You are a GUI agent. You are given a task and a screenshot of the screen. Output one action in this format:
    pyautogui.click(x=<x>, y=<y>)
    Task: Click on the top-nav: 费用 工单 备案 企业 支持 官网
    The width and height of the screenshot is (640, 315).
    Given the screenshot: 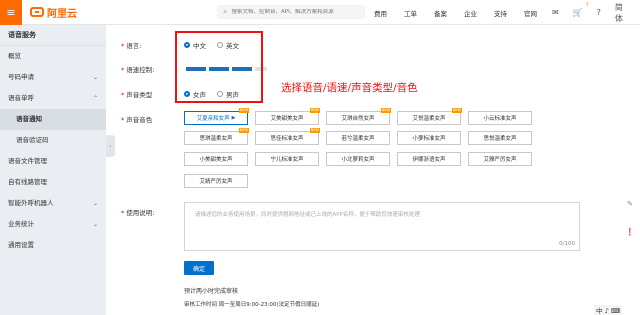 What is the action you would take?
    pyautogui.click(x=464, y=12)
    